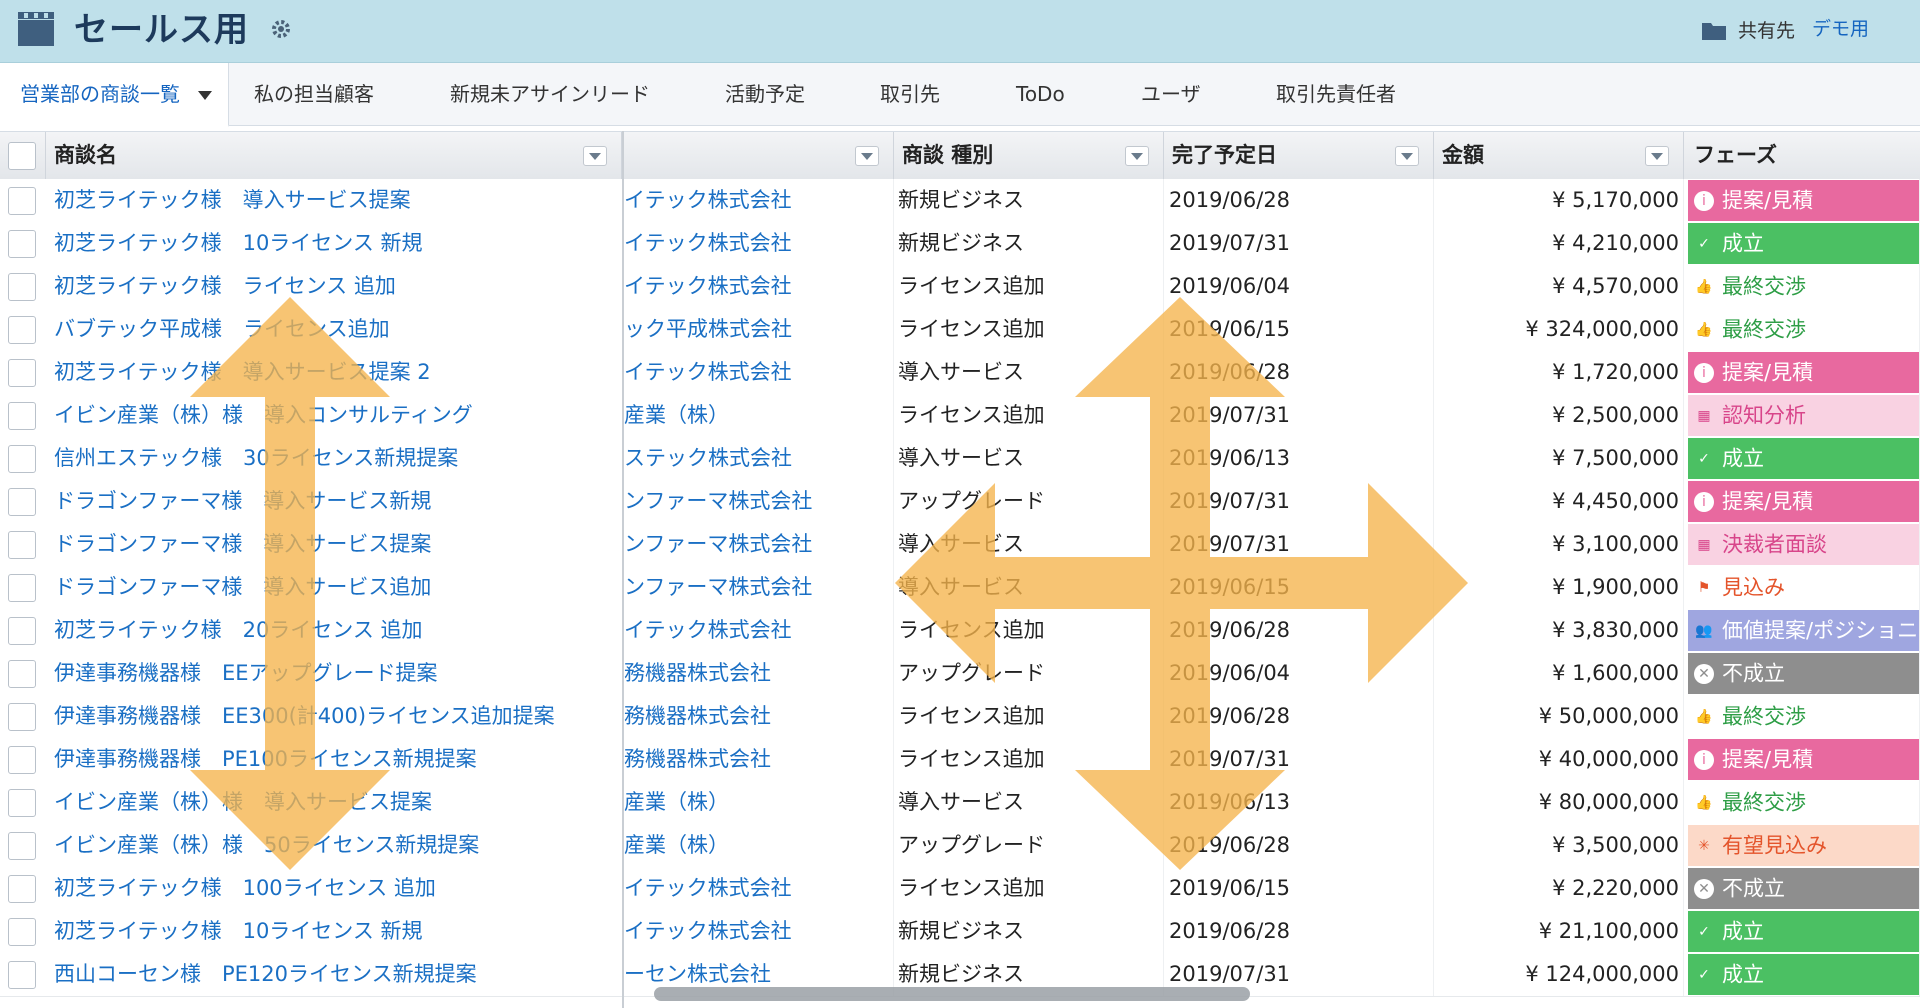 This screenshot has width=1920, height=1008. Describe the element at coordinates (1803, 888) in the screenshot. I see `phase-cell: ✕ 不成立` at that location.